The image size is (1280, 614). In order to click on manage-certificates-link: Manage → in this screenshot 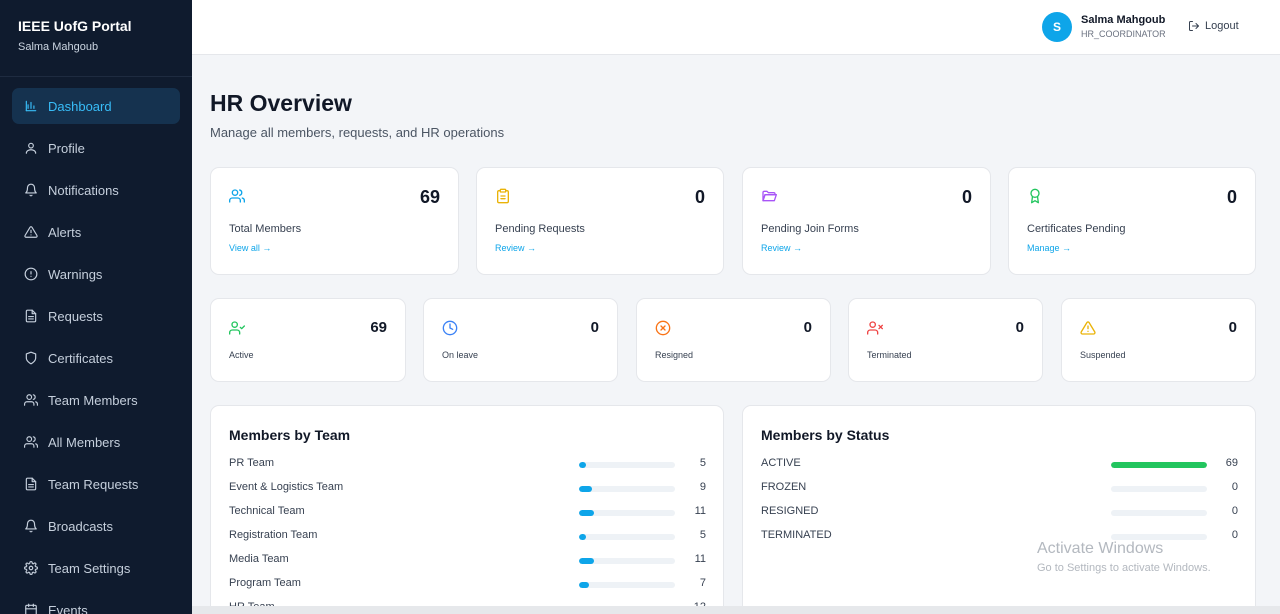, I will do `click(1049, 248)`.